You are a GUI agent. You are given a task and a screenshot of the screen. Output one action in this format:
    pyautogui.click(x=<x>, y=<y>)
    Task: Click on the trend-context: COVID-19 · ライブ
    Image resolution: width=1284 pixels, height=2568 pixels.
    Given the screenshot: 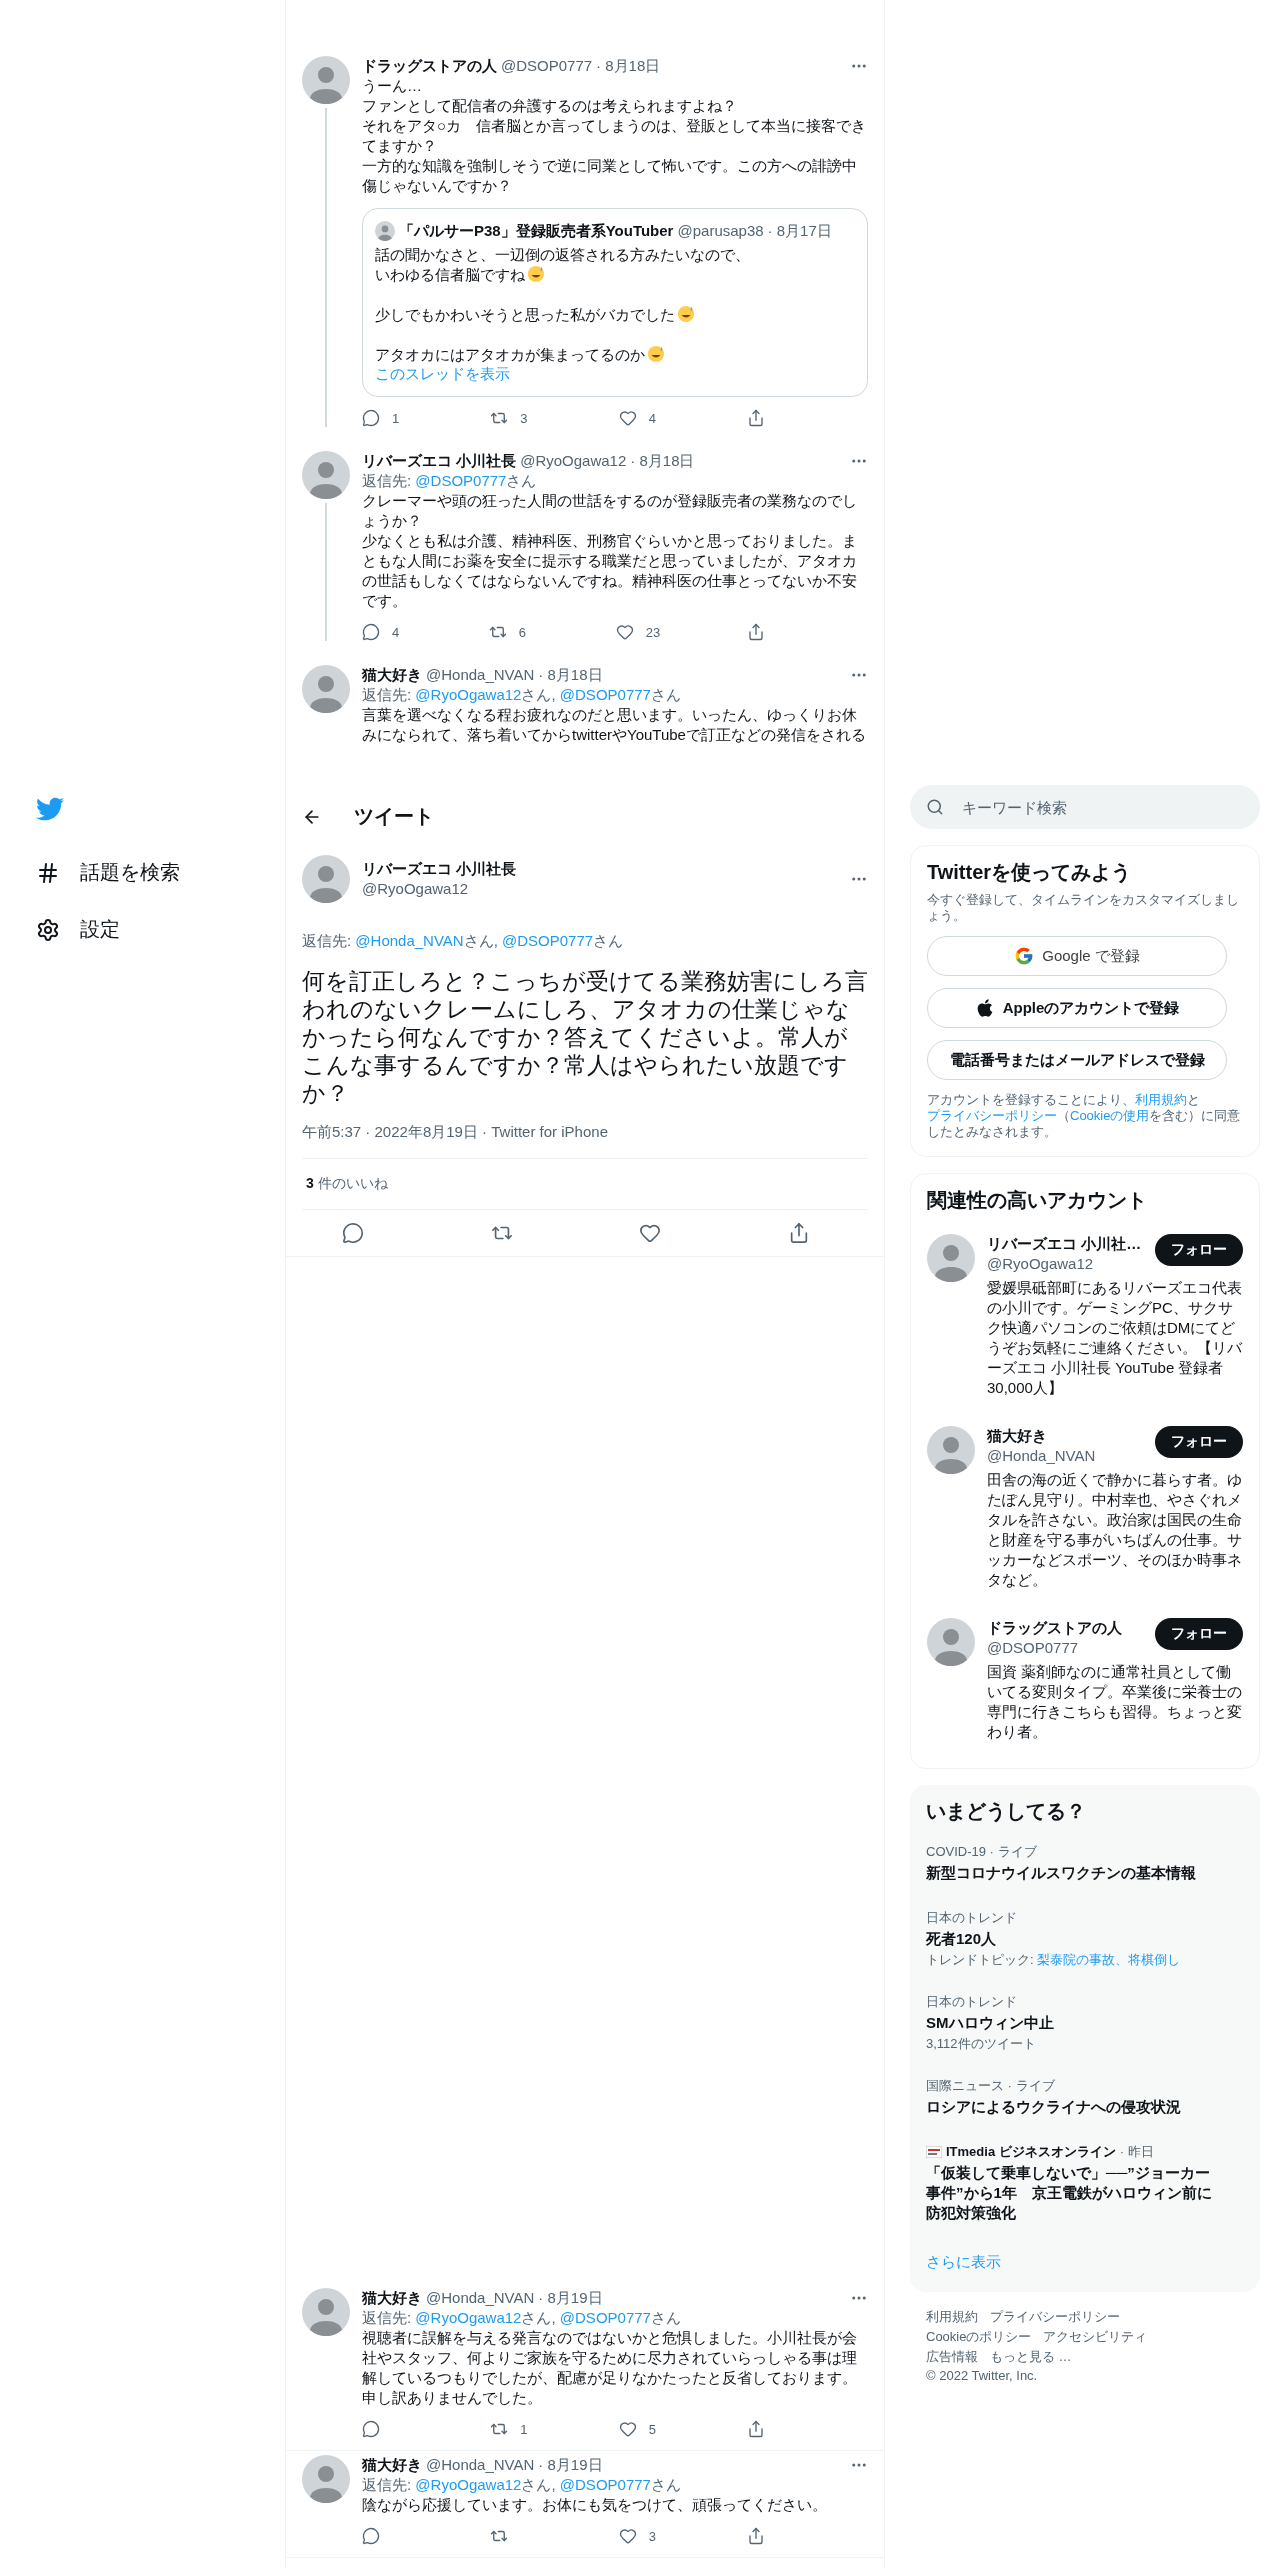 What is the action you would take?
    pyautogui.click(x=982, y=1852)
    